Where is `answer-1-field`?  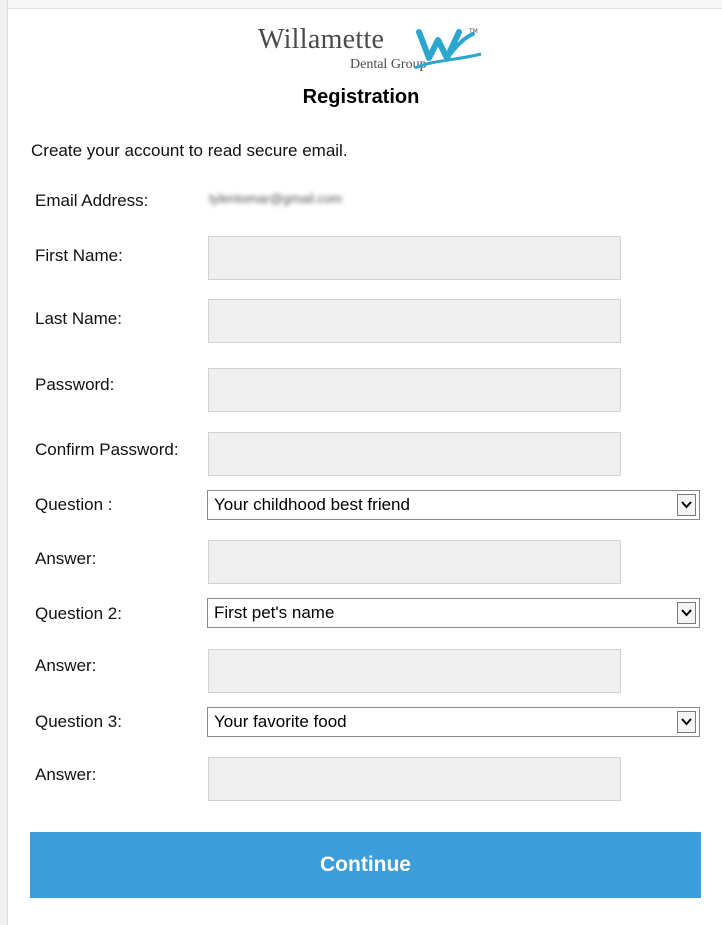
answer-1-field is located at coordinates (414, 562).